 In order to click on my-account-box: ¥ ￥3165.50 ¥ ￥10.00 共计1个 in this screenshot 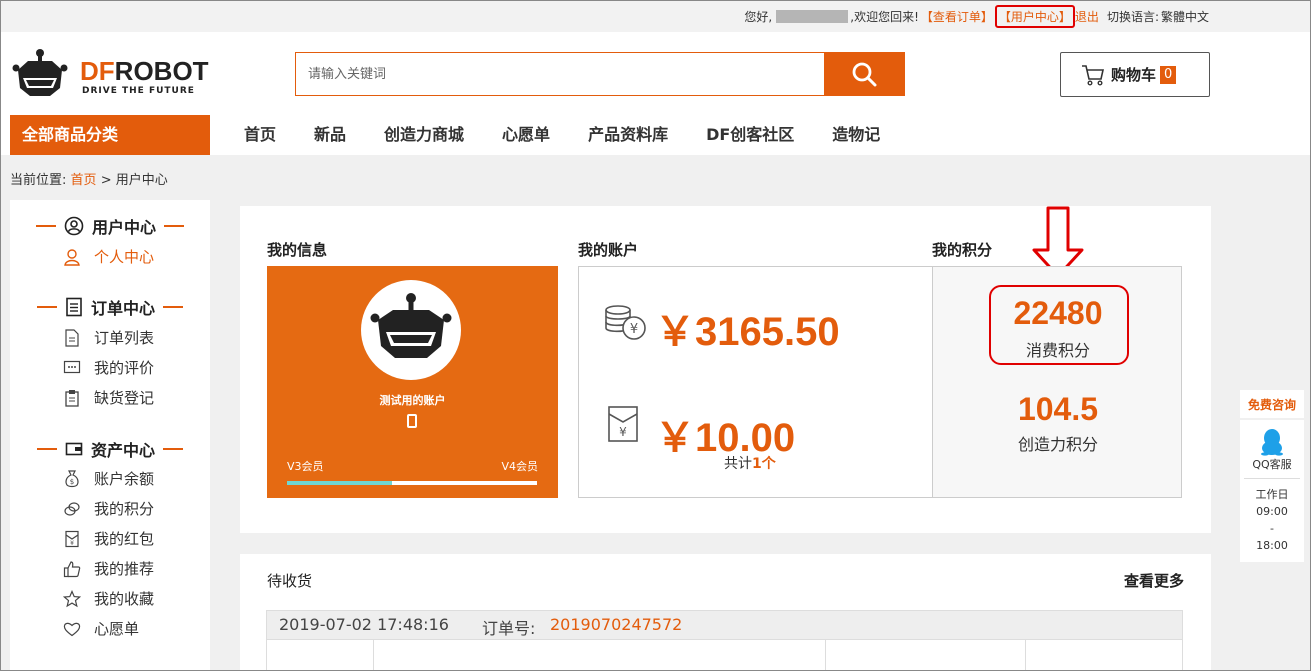, I will do `click(755, 382)`.